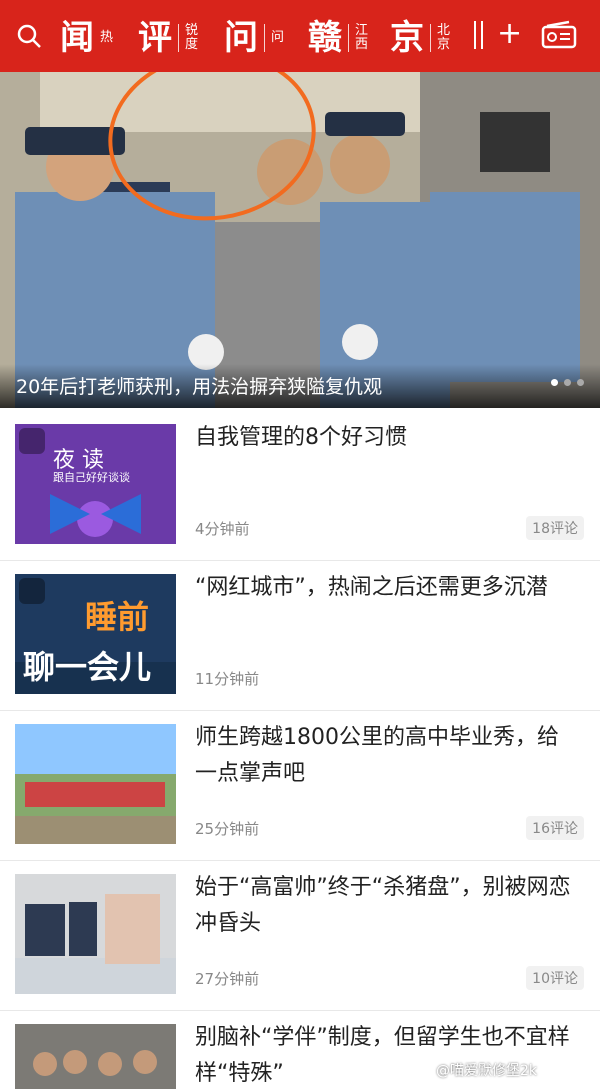 Image resolution: width=600 pixels, height=1092 pixels. What do you see at coordinates (559, 34) in the screenshot?
I see `radio-icon` at bounding box center [559, 34].